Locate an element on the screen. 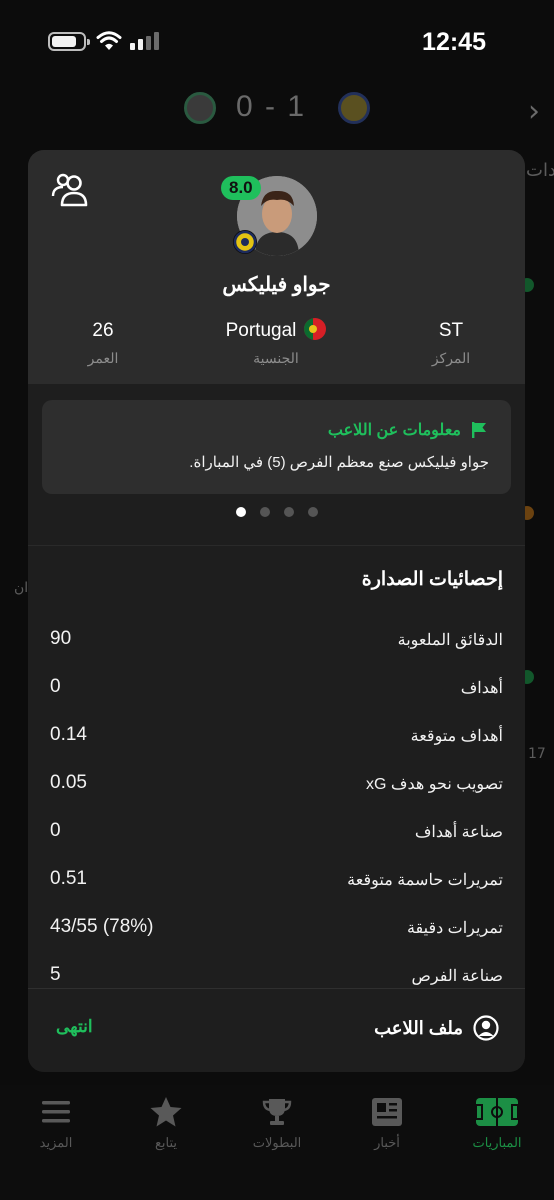 This screenshot has height=1200, width=554. player-name: جواو فيليكس is located at coordinates (276, 285).